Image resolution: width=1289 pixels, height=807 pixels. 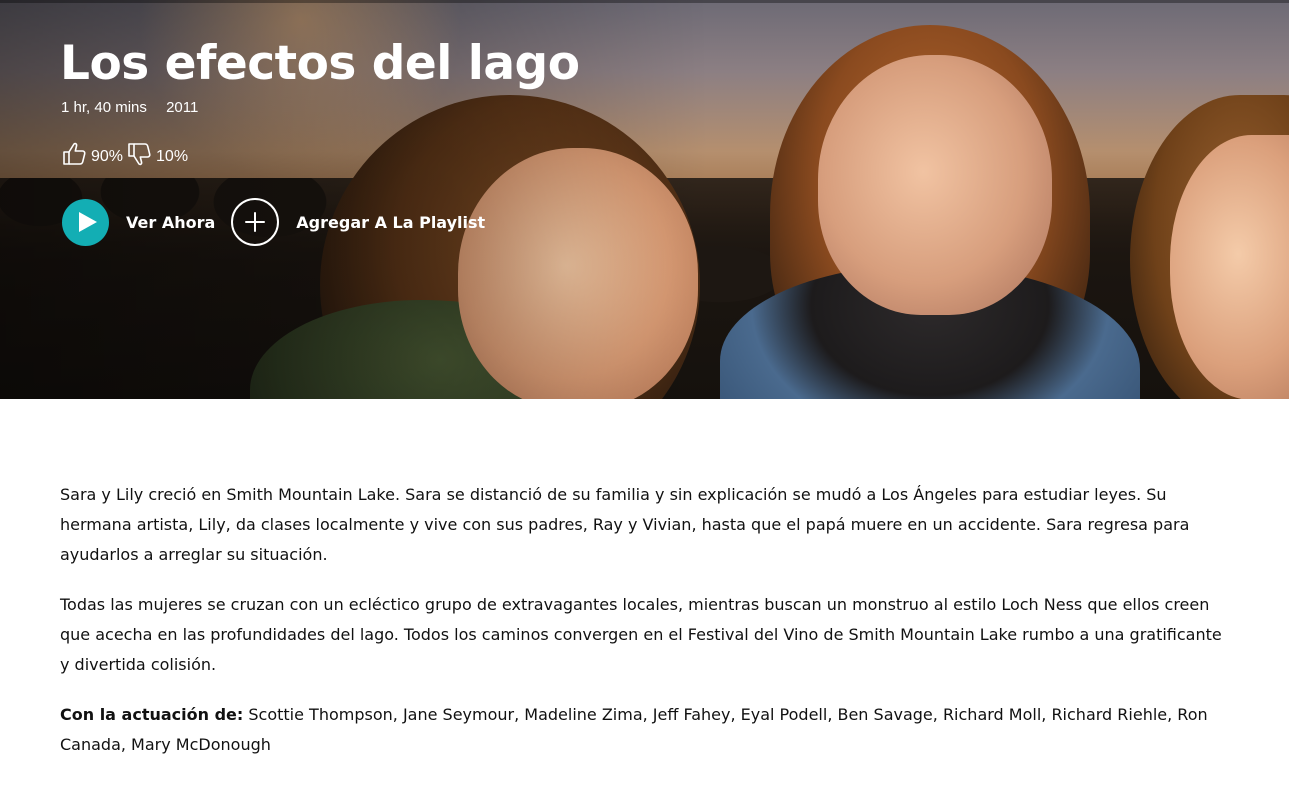 I want to click on play-icon, so click(x=87, y=222).